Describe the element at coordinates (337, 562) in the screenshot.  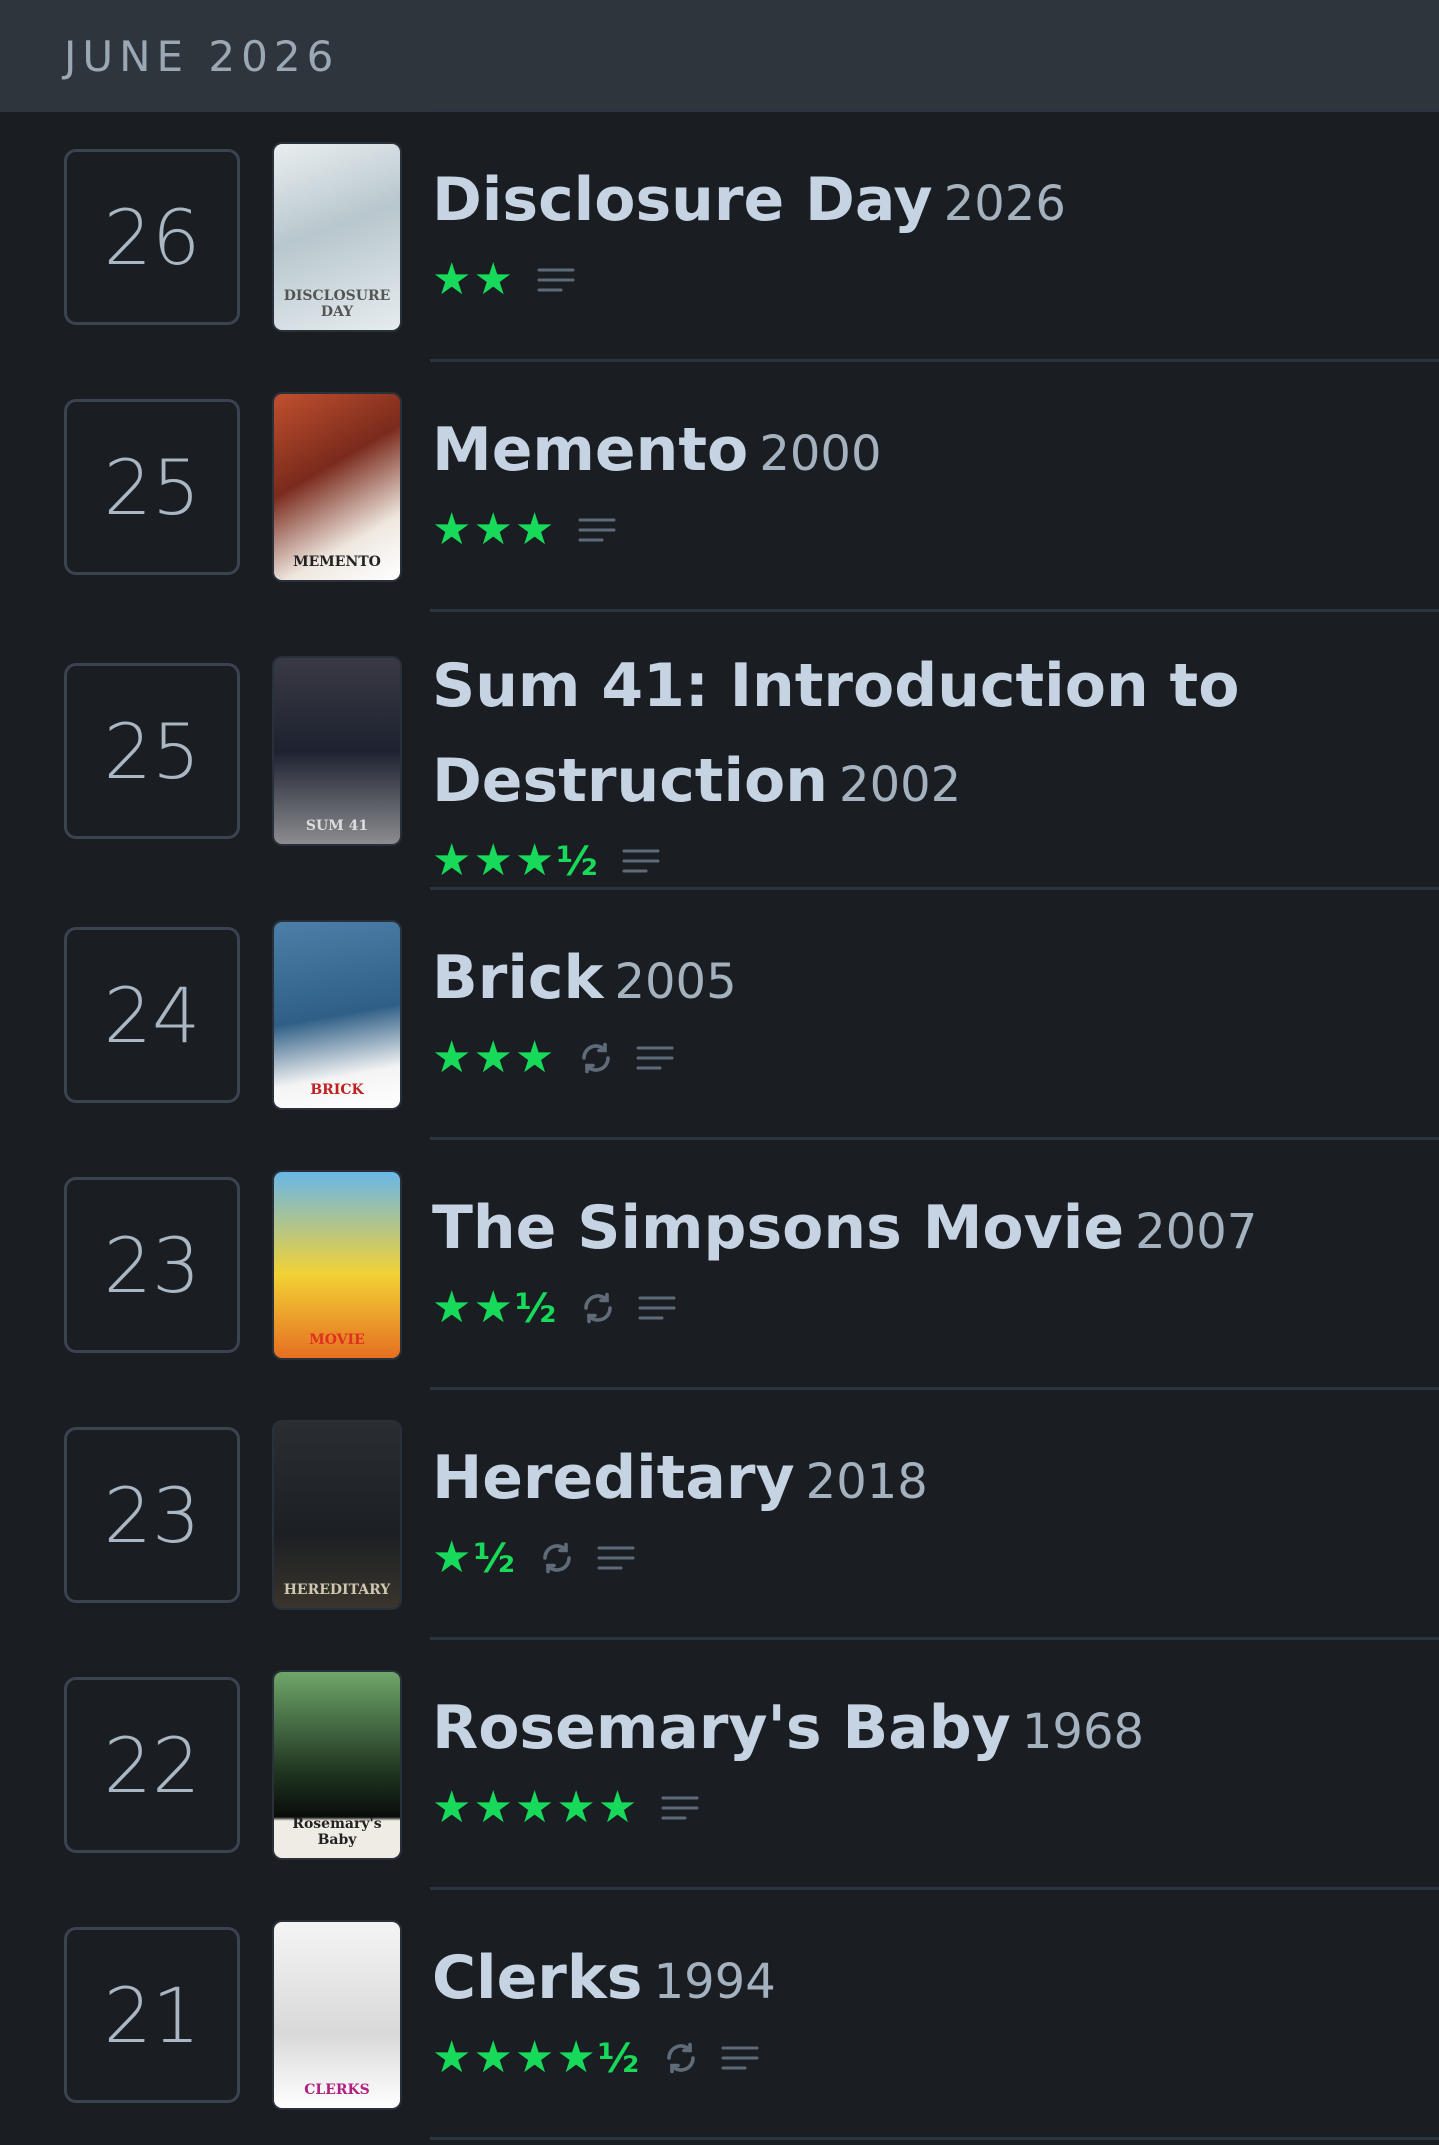
I see `poster-title-text: MEMENTO` at that location.